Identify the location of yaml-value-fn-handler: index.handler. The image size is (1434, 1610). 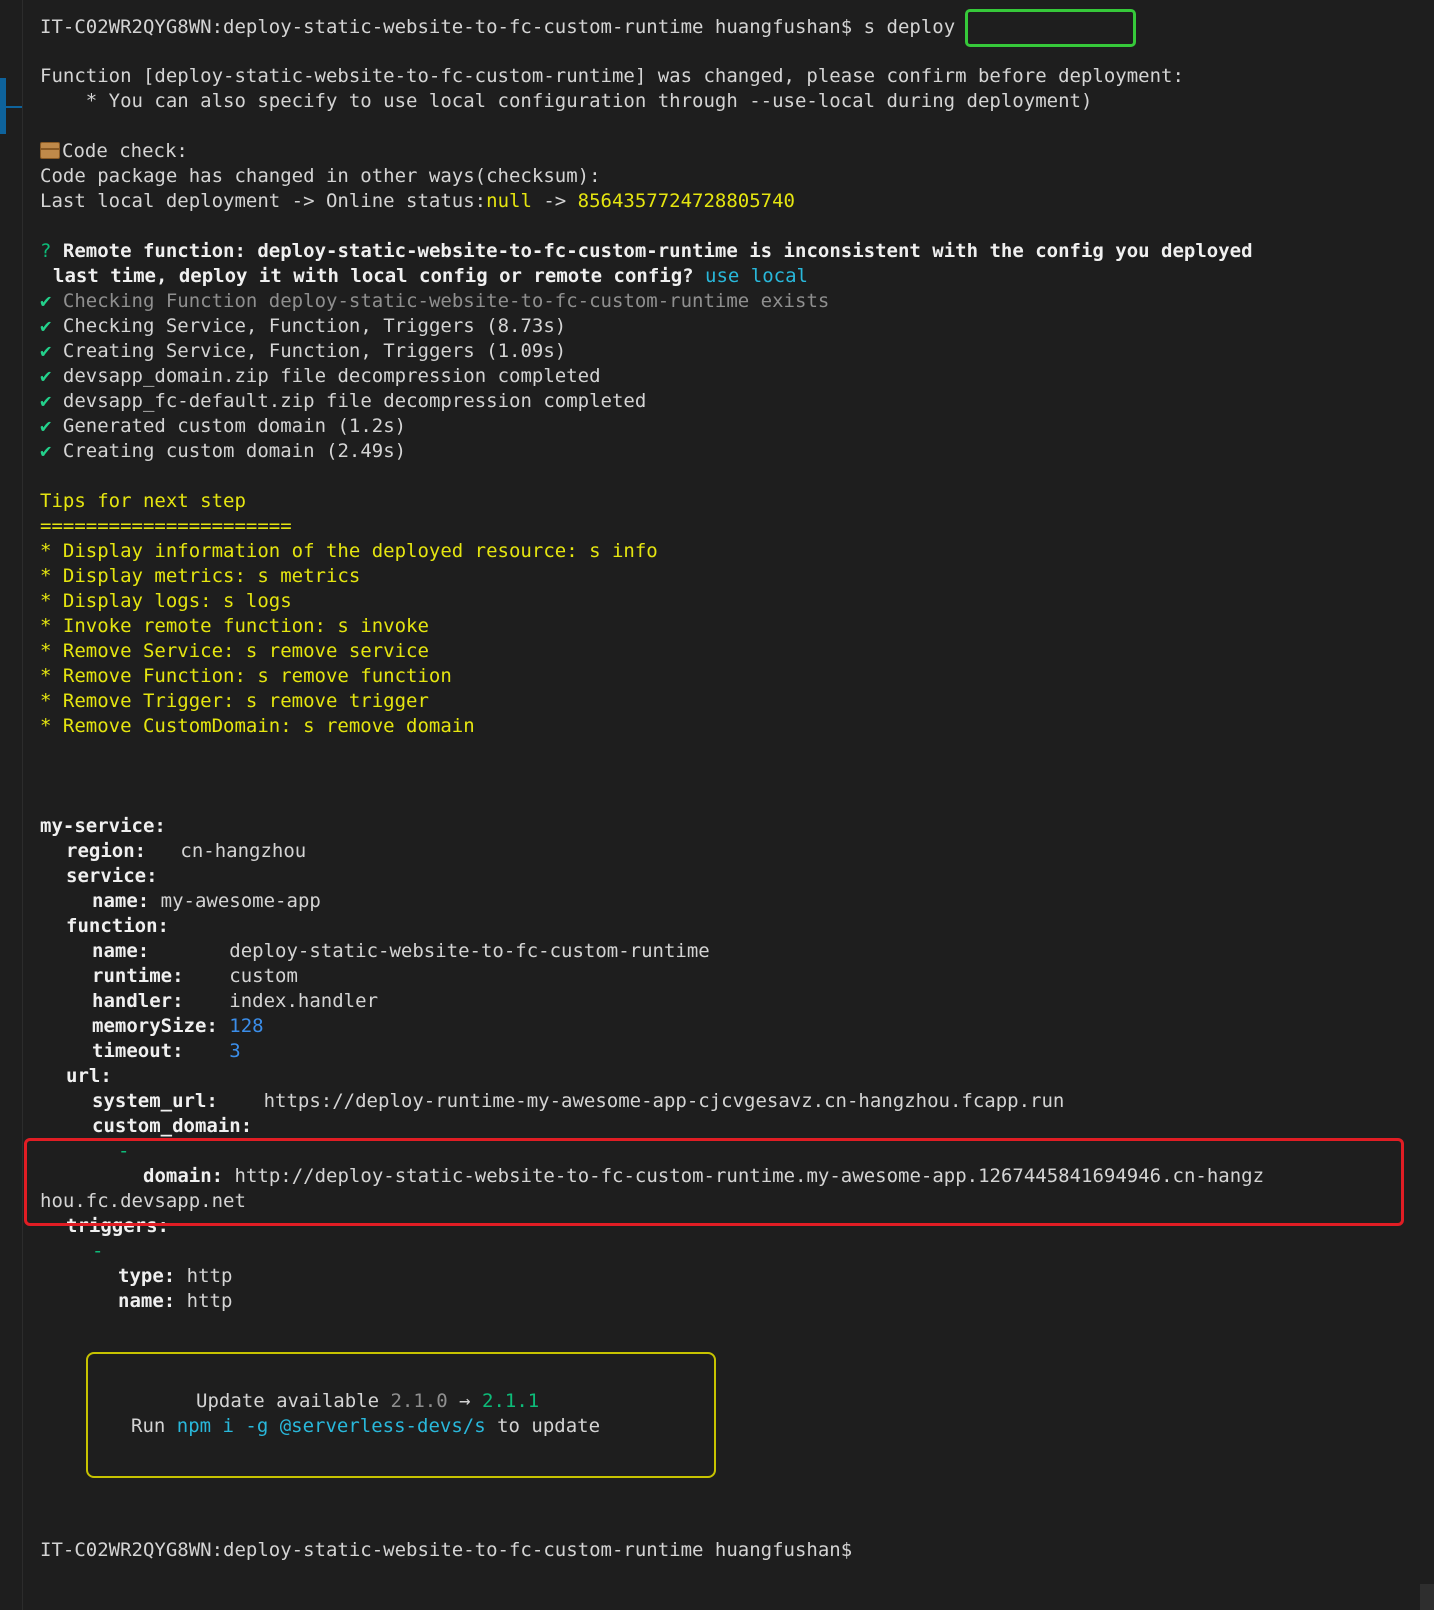
(304, 1001).